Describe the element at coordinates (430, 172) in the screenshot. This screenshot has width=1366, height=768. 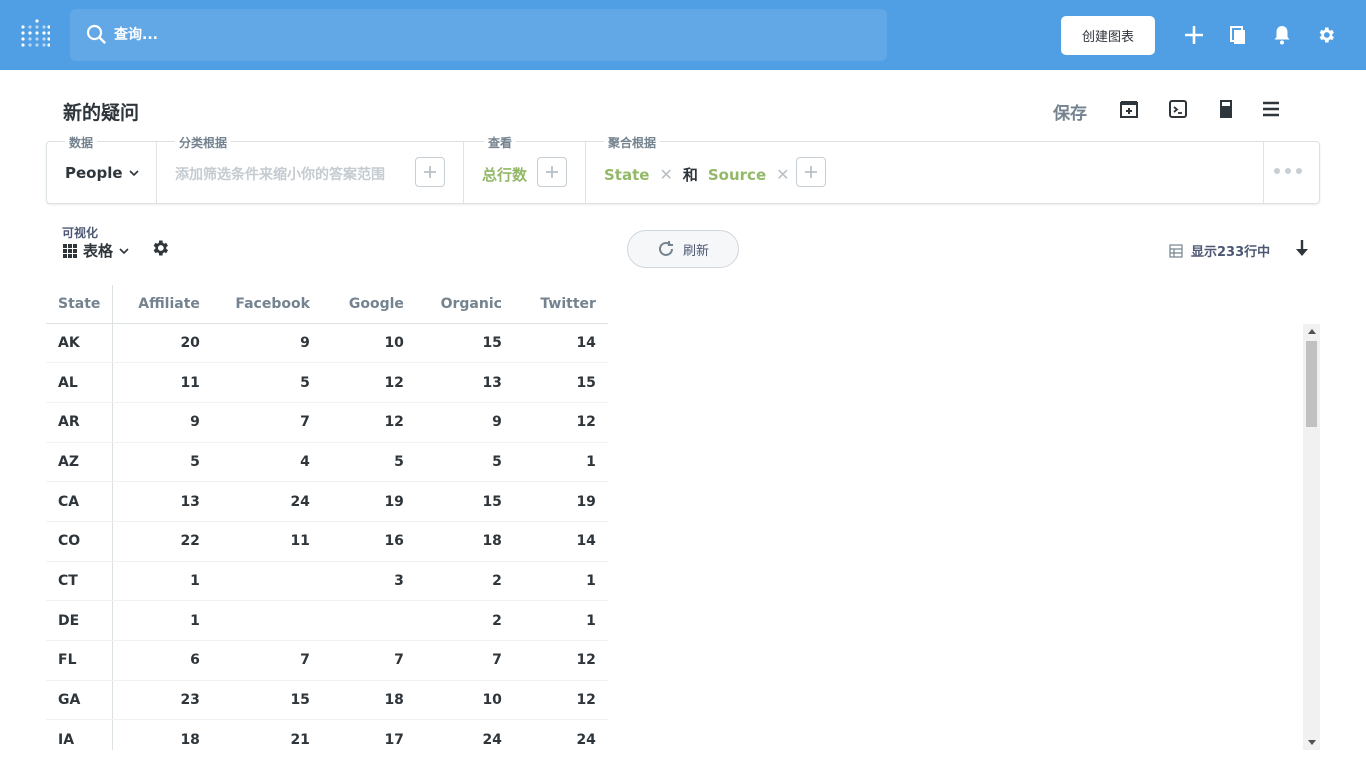
I see `add-filter-button` at that location.